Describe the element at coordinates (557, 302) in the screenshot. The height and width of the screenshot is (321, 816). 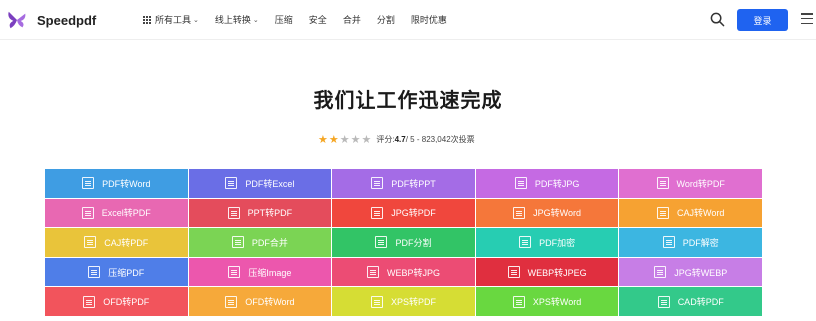
I see `tool-tile-label: XPS转Word` at that location.